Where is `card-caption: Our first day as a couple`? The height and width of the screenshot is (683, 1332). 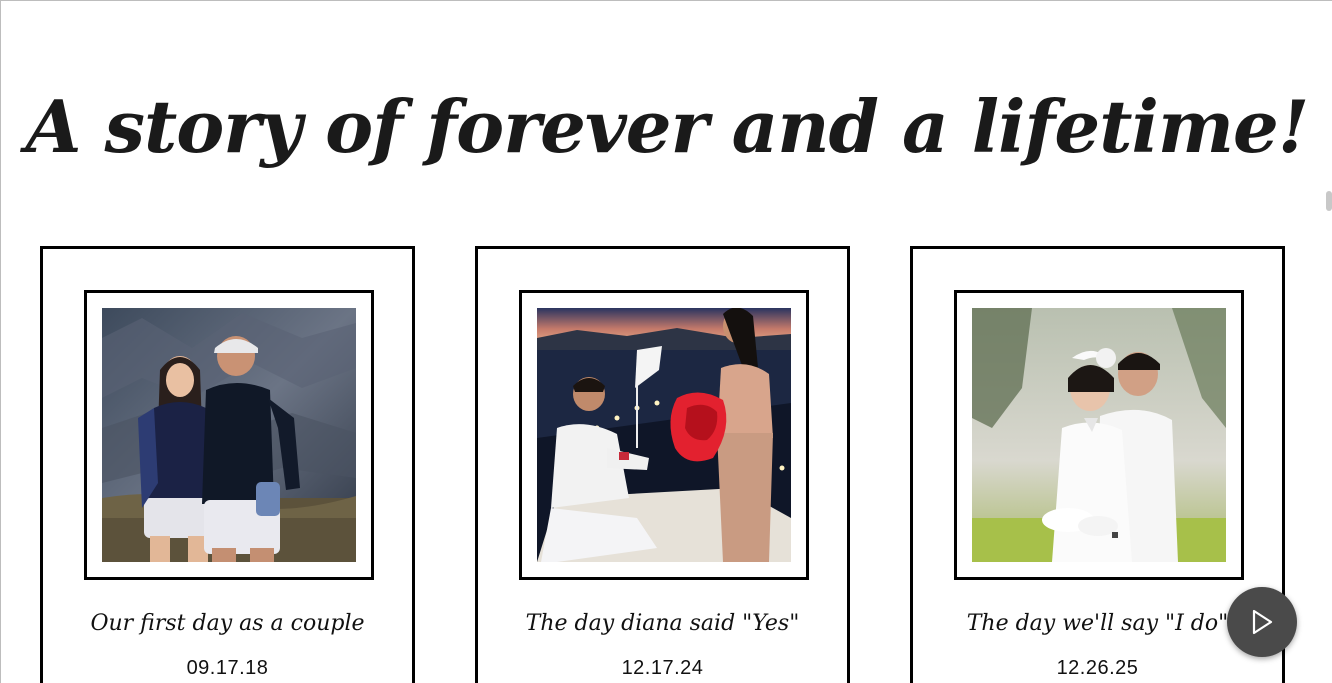 card-caption: Our first day as a couple is located at coordinates (227, 623).